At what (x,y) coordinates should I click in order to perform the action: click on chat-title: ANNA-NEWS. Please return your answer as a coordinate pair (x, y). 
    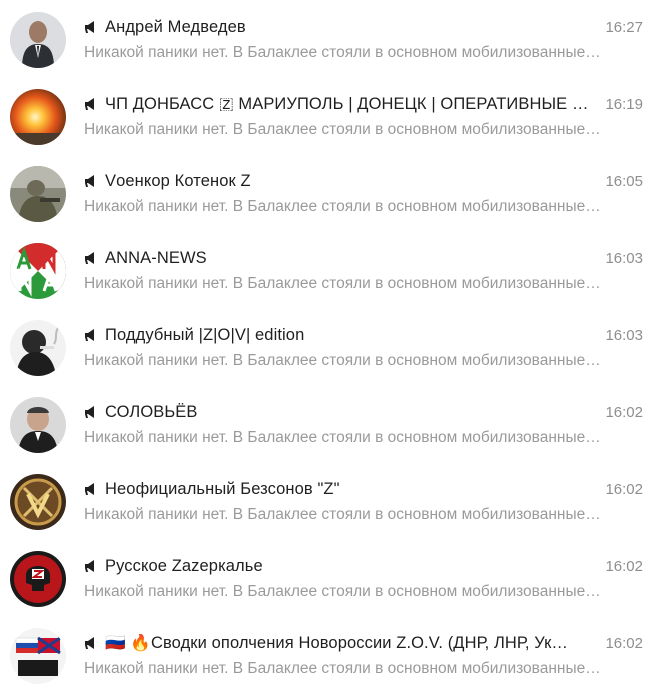
    Looking at the image, I should click on (156, 257).